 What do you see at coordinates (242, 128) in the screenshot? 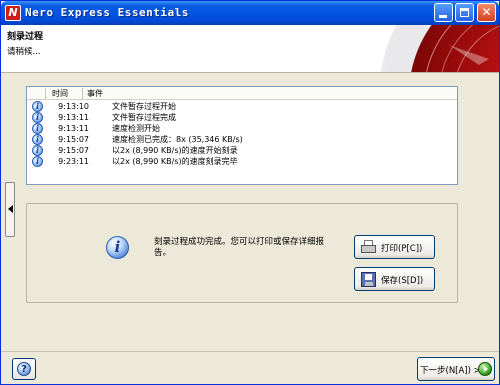
I see `log-row: i 9:13:11 速度检测开始` at bounding box center [242, 128].